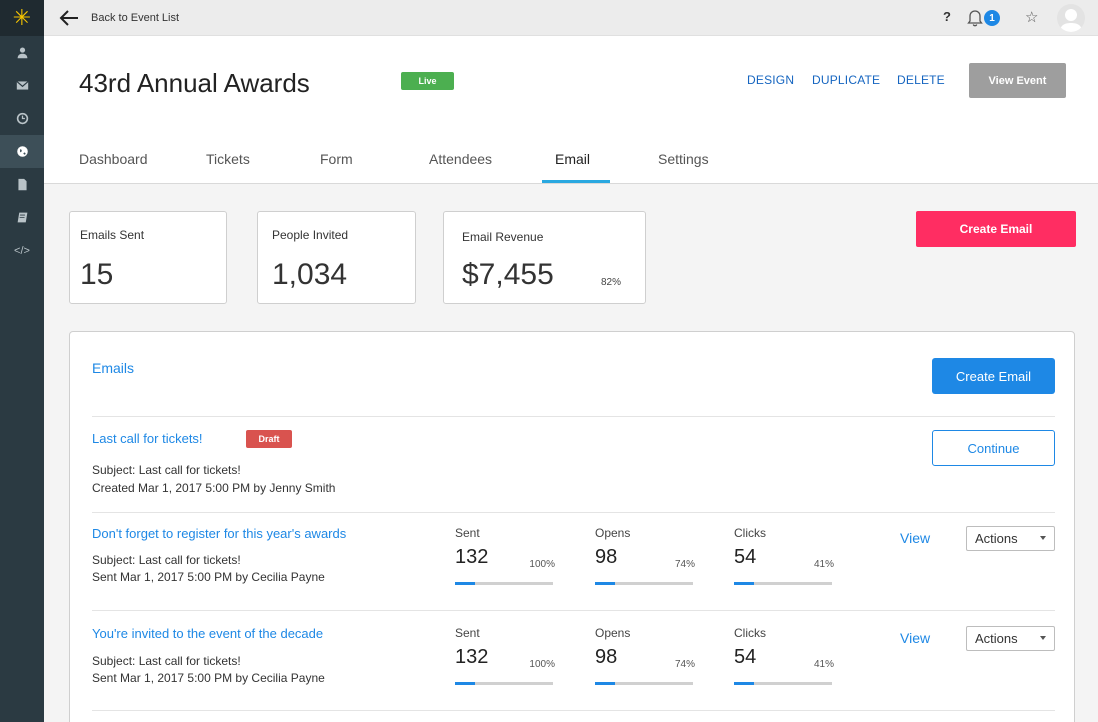  What do you see at coordinates (135, 18) in the screenshot?
I see `back-to-event-list-link: Back to Event List` at bounding box center [135, 18].